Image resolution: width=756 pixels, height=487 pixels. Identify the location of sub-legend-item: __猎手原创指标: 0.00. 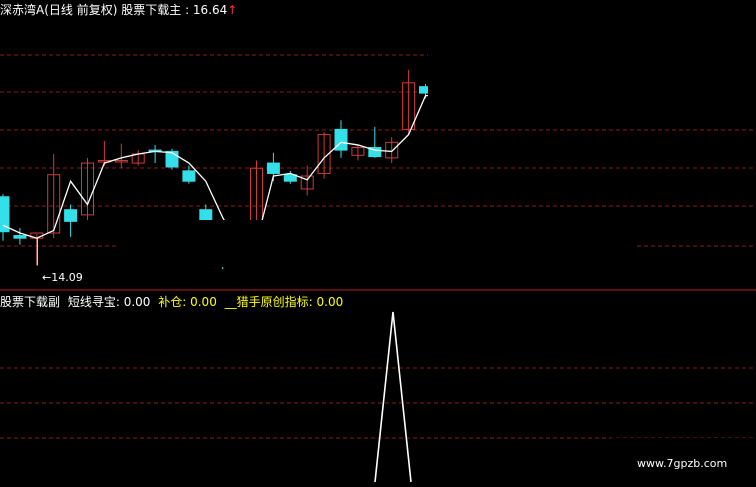
(284, 302).